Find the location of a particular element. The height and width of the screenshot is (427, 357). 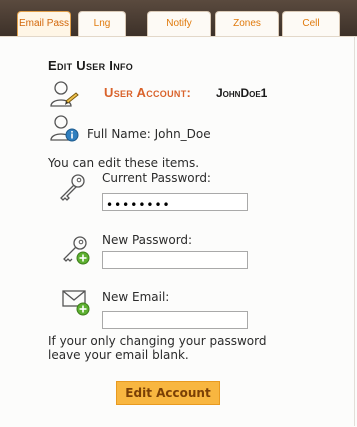

account-row: User Account: JohnDoe1 is located at coordinates (193, 94).